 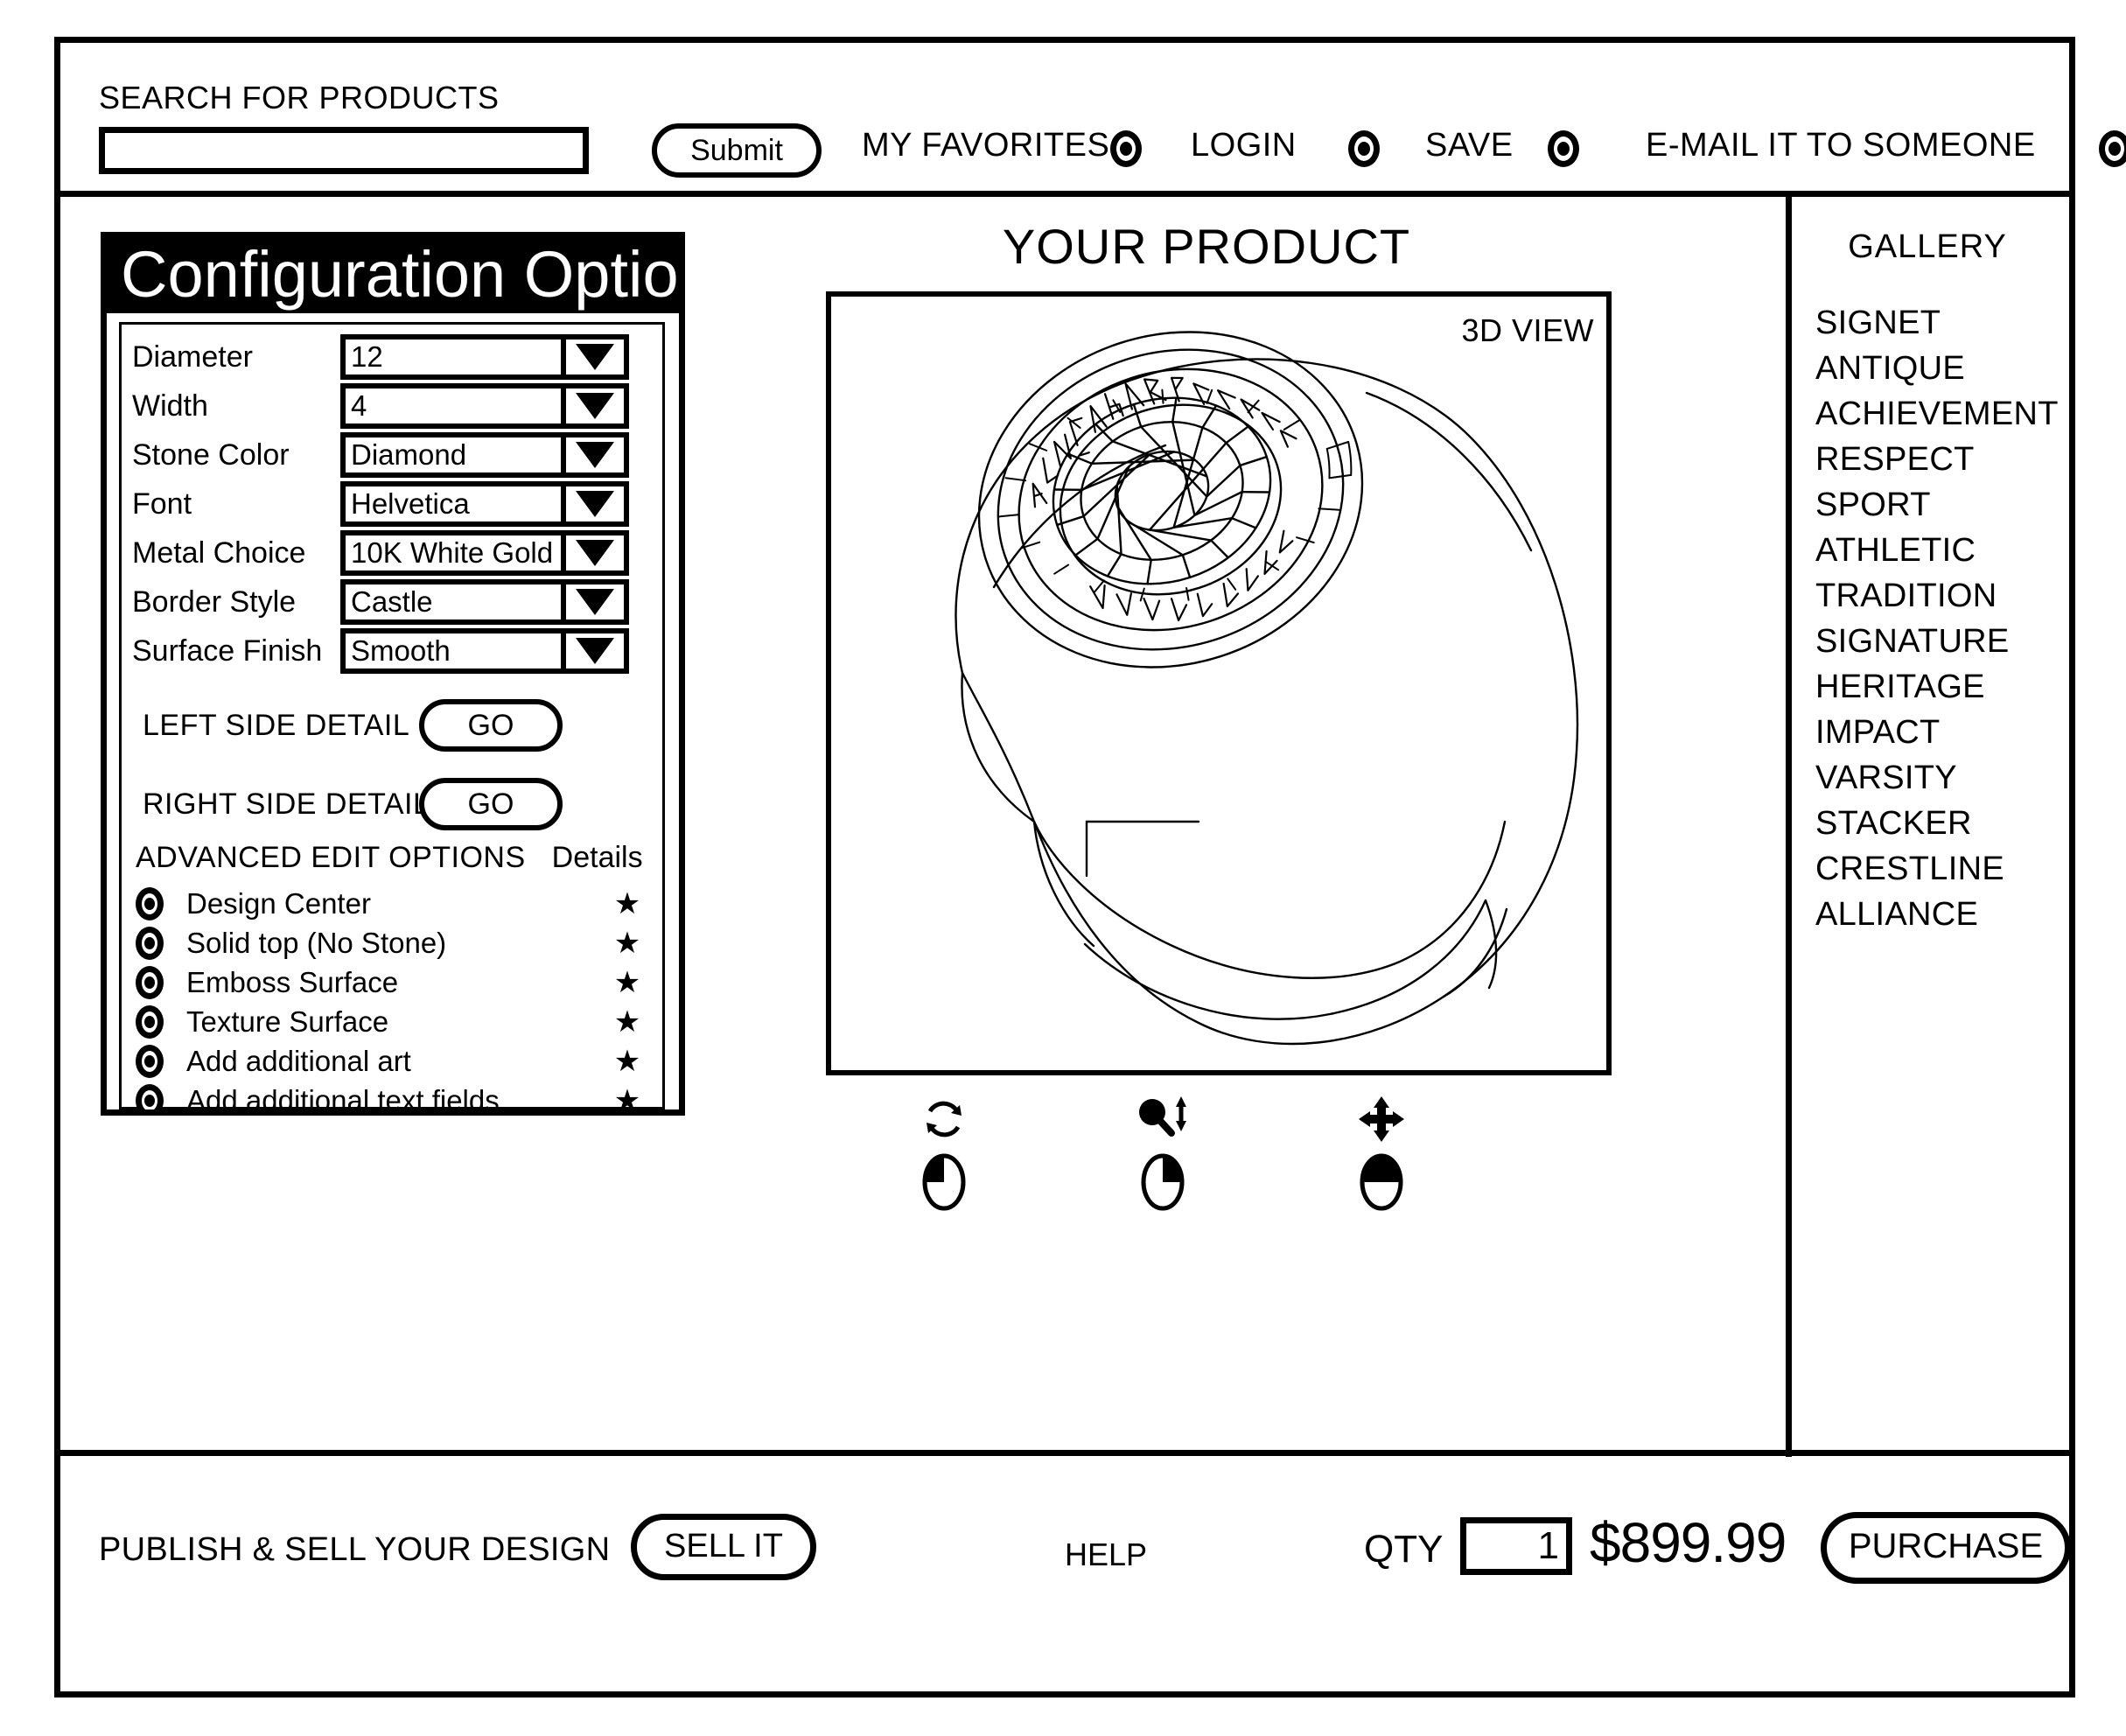 I want to click on price-value: $899.99, so click(x=1688, y=1542).